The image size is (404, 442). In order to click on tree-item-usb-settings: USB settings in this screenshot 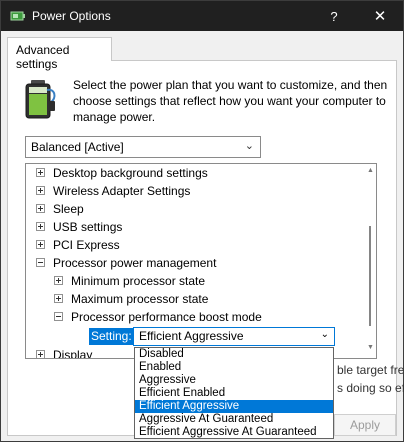, I will do `click(79, 227)`.